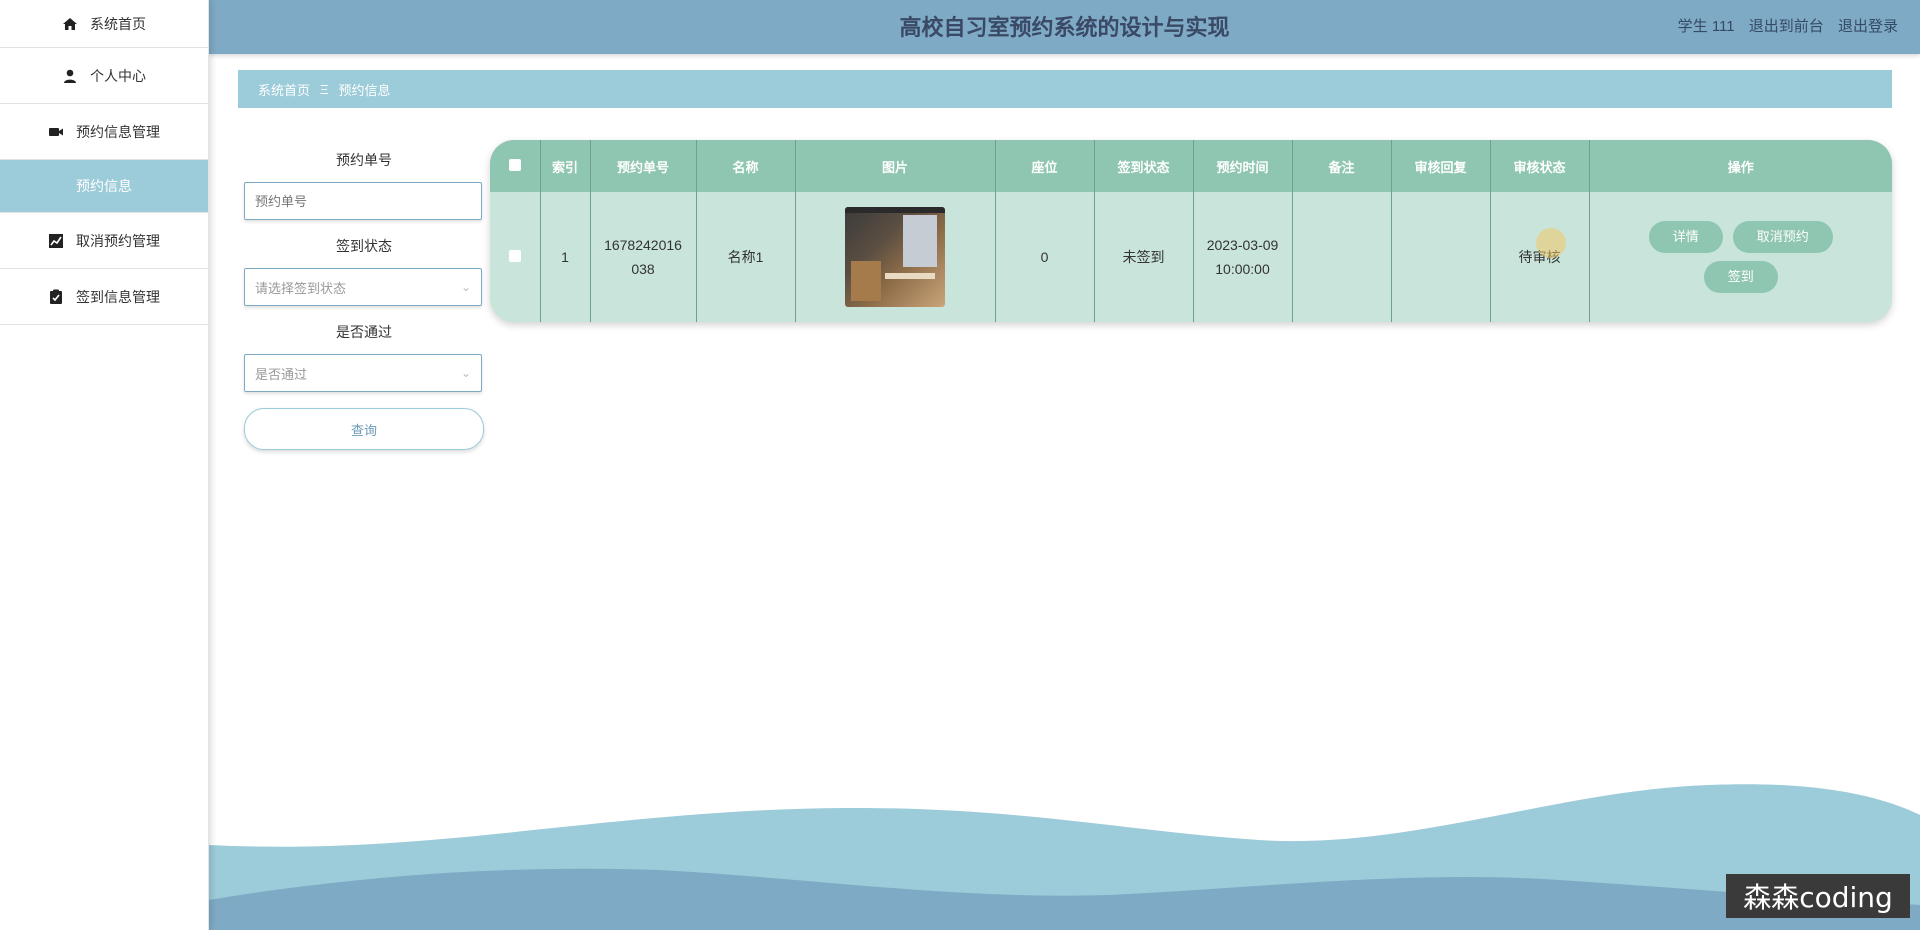  Describe the element at coordinates (324, 89) in the screenshot. I see `breadcrumb-separator: Ξ` at that location.